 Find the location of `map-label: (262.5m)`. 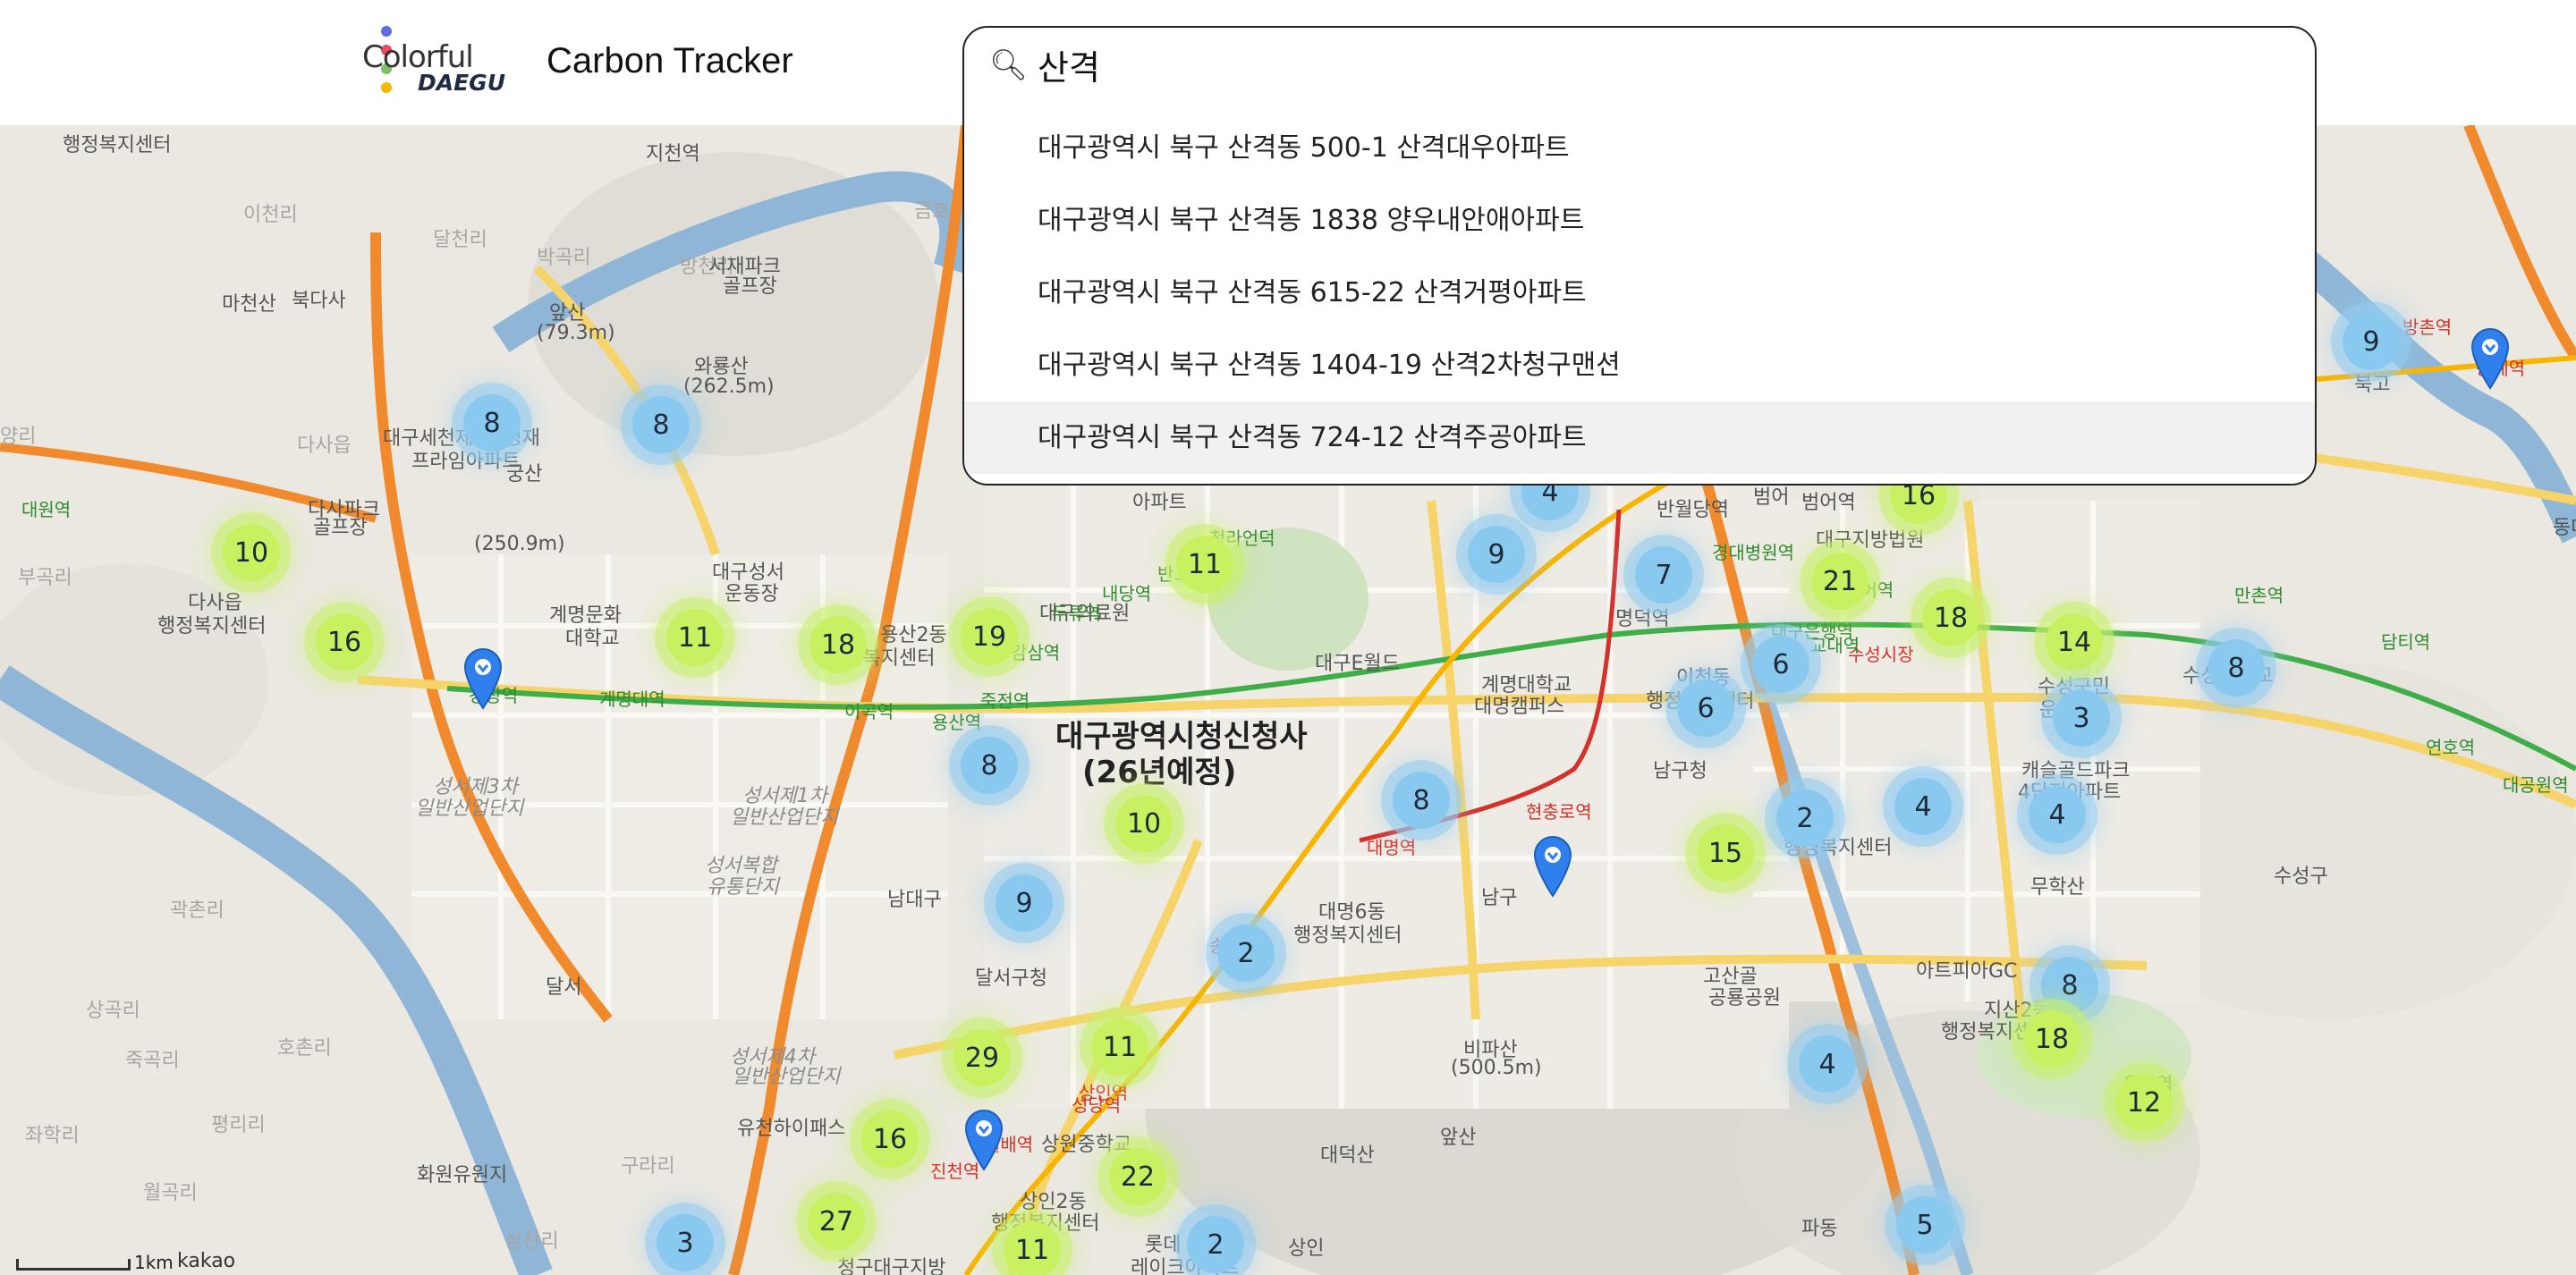

map-label: (262.5m) is located at coordinates (729, 387).